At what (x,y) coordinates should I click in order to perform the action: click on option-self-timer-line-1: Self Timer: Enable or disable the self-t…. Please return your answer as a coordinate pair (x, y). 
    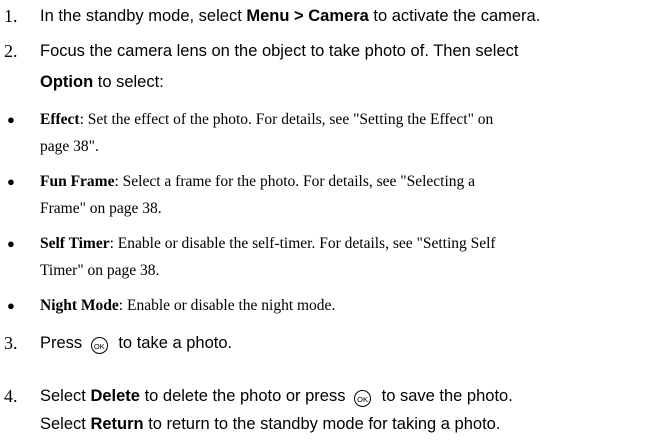
    Looking at the image, I should click on (268, 243).